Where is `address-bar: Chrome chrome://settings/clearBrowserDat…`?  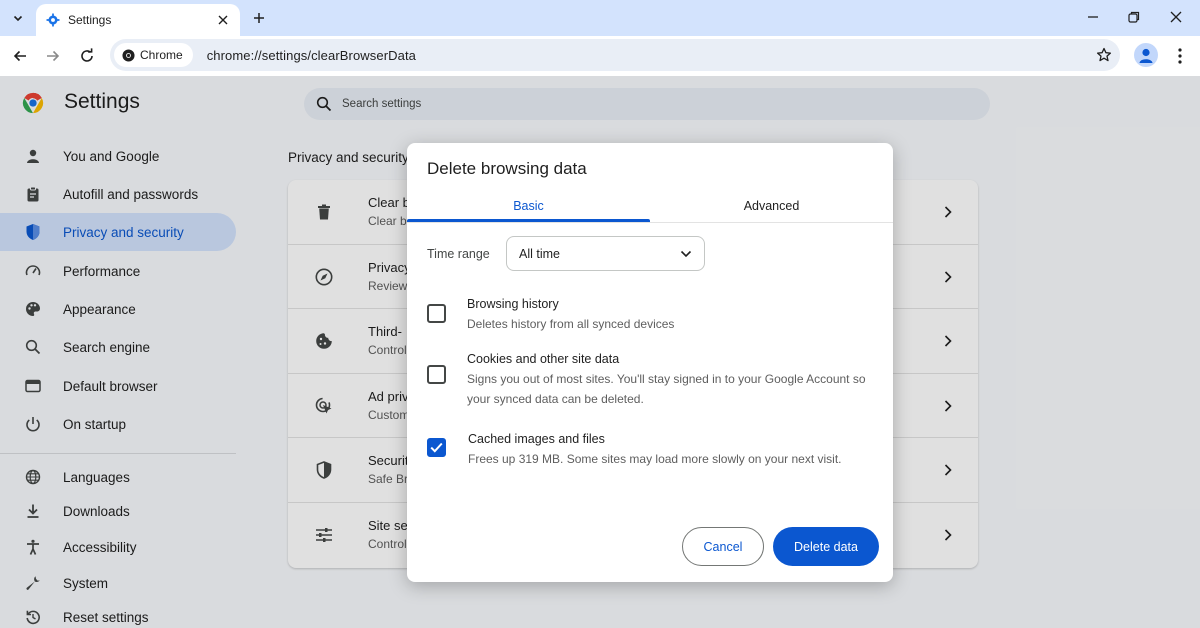 address-bar: Chrome chrome://settings/clearBrowserDat… is located at coordinates (615, 55).